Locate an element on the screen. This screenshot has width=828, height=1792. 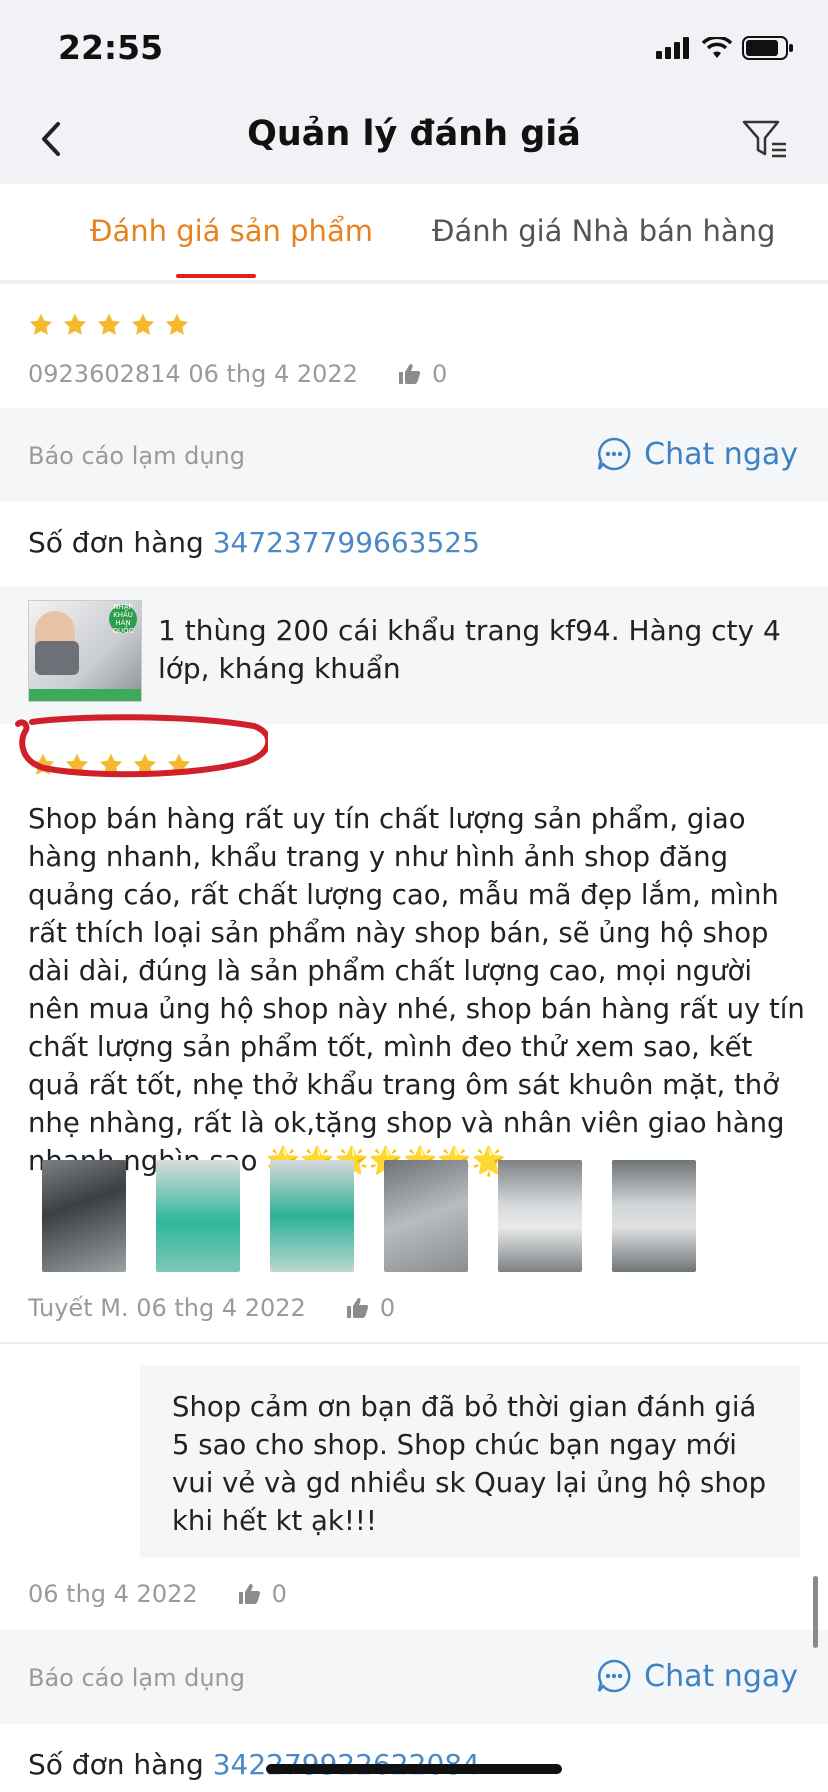
filter-icon is located at coordinates (765, 139).